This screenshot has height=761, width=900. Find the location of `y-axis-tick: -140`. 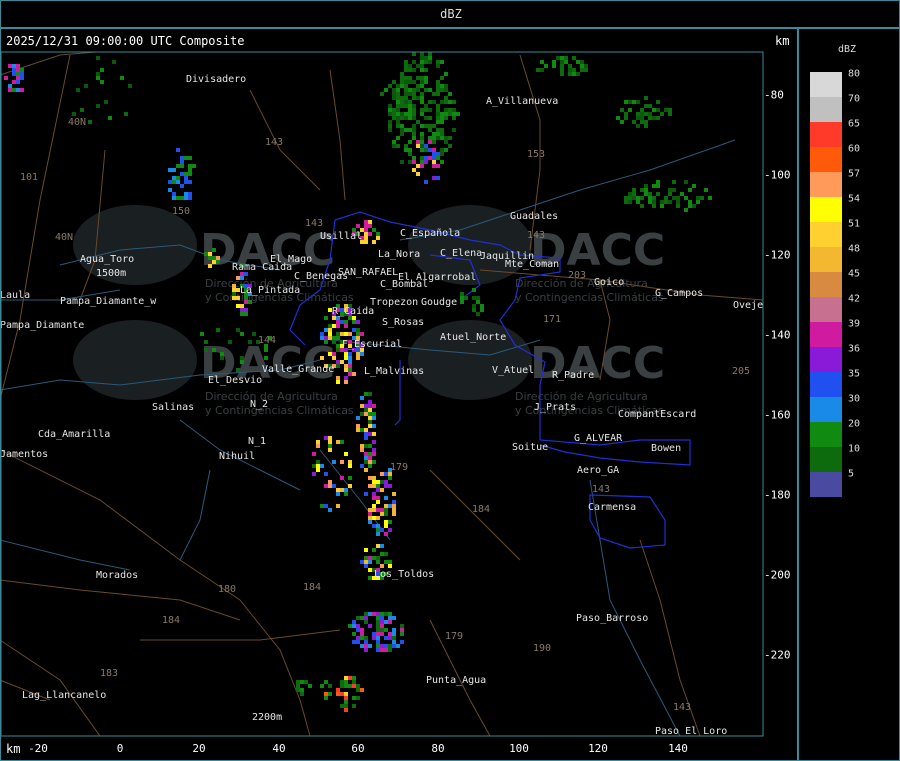

y-axis-tick: -140 is located at coordinates (777, 335).